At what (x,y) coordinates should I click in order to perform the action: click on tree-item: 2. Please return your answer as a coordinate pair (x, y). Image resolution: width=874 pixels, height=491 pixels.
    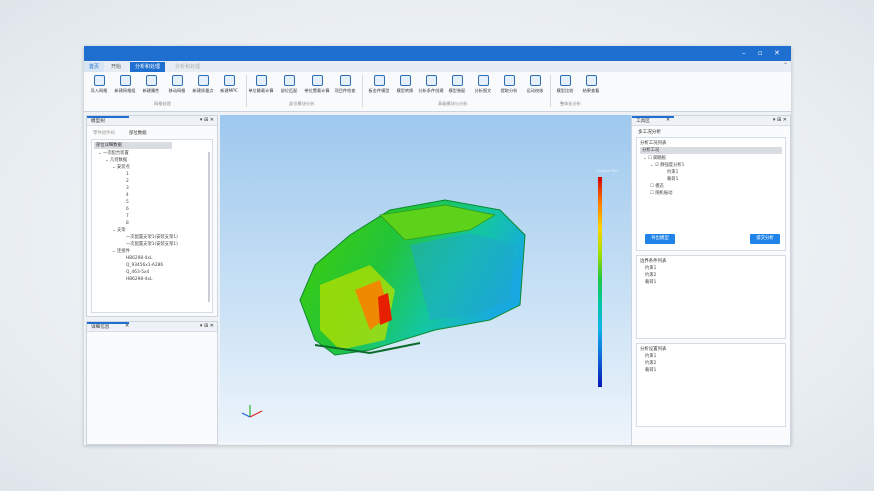
    Looking at the image, I should click on (138, 181).